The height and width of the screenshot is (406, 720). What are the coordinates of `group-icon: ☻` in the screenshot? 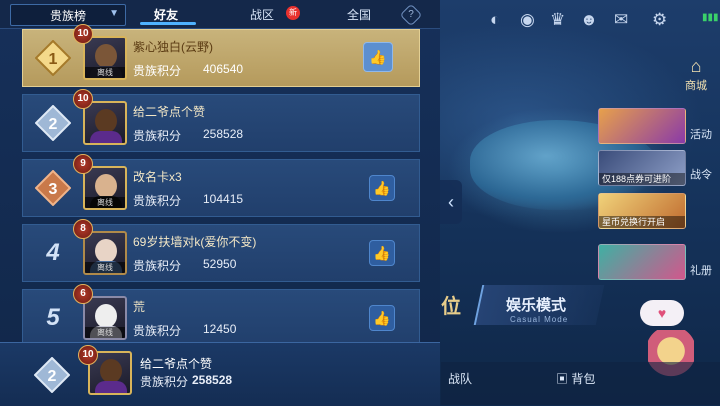 It's located at (589, 20).